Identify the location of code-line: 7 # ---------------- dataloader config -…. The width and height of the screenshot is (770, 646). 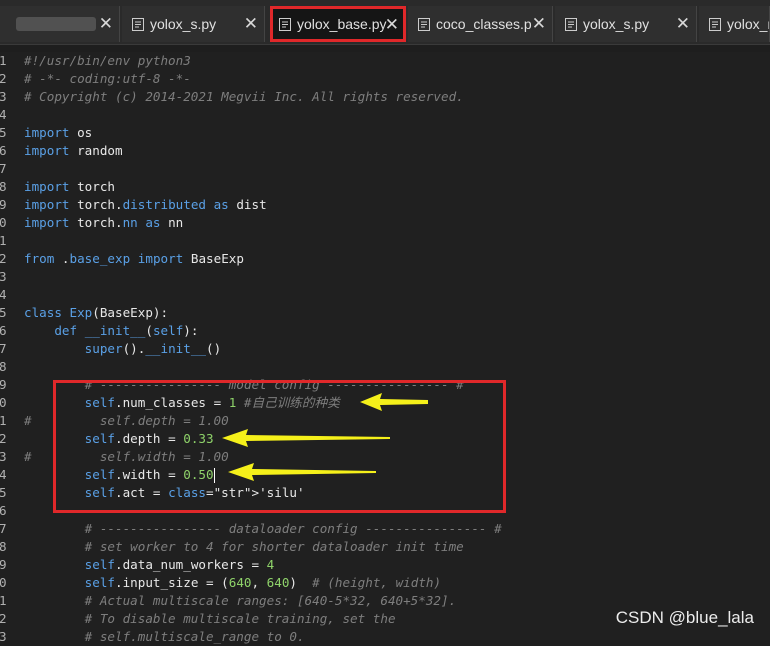
(385, 529).